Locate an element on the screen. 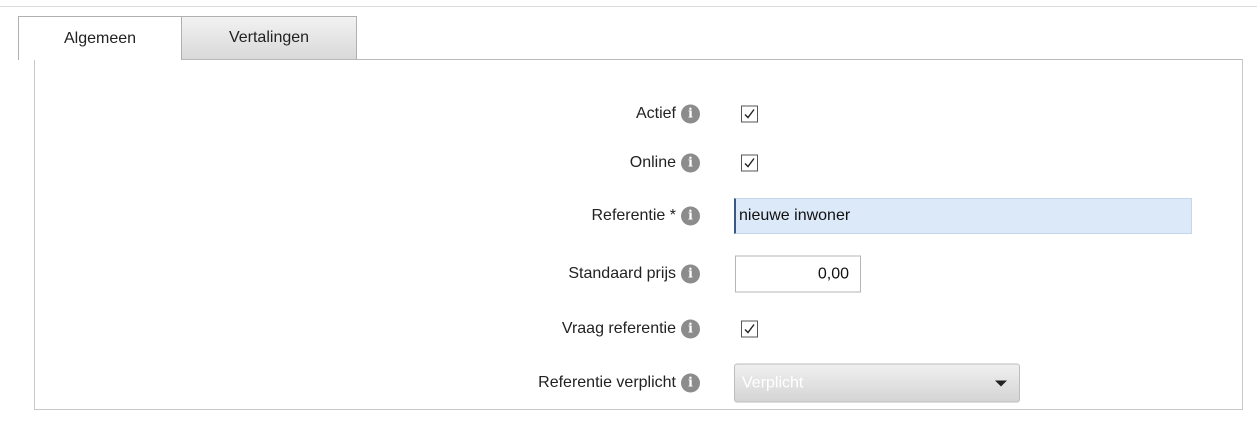 The image size is (1257, 424). referentie-verplicht-select: Verplicht is located at coordinates (877, 383).